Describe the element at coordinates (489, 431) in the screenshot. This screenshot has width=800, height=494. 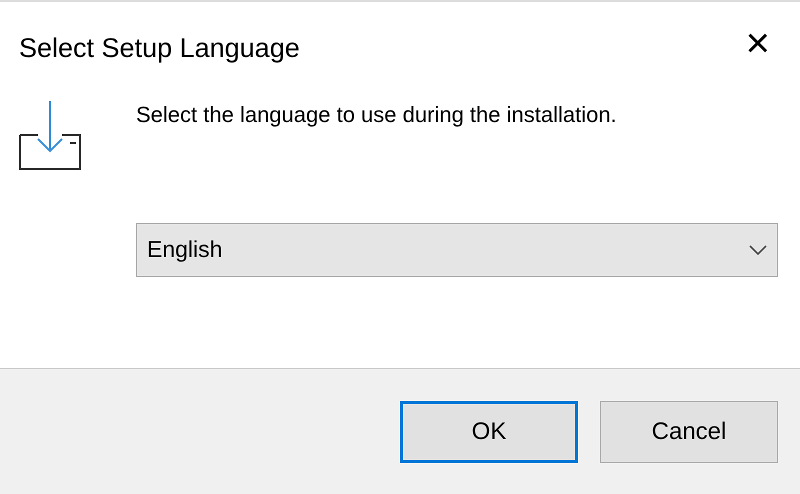
I see `ok-button: OK` at that location.